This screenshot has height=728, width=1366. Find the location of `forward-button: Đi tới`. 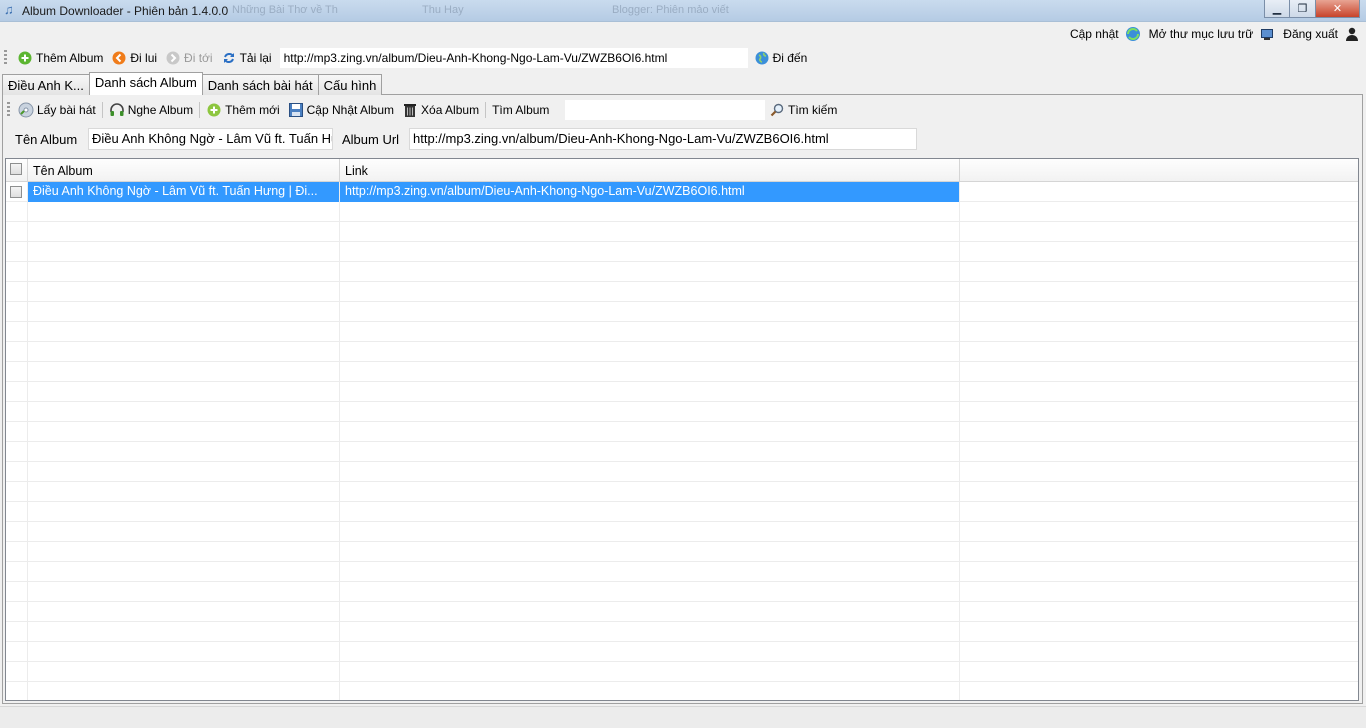

forward-button: Đi tới is located at coordinates (189, 58).